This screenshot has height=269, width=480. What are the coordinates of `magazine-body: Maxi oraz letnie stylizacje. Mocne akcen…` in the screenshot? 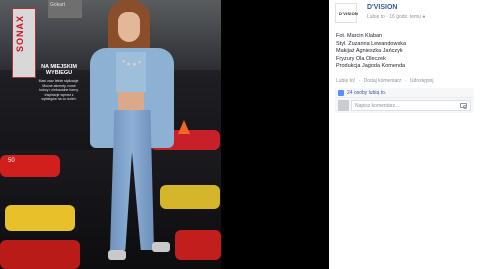 It's located at (59, 90).